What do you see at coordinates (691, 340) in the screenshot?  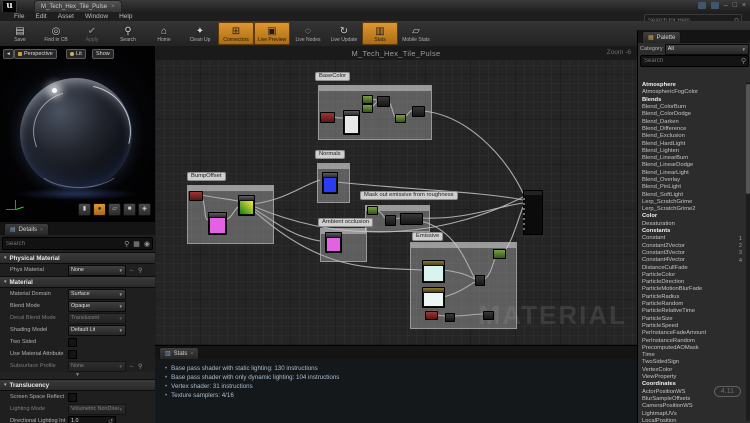 I see `palette-item-perinstancerandom: PerInstanceRandom` at bounding box center [691, 340].